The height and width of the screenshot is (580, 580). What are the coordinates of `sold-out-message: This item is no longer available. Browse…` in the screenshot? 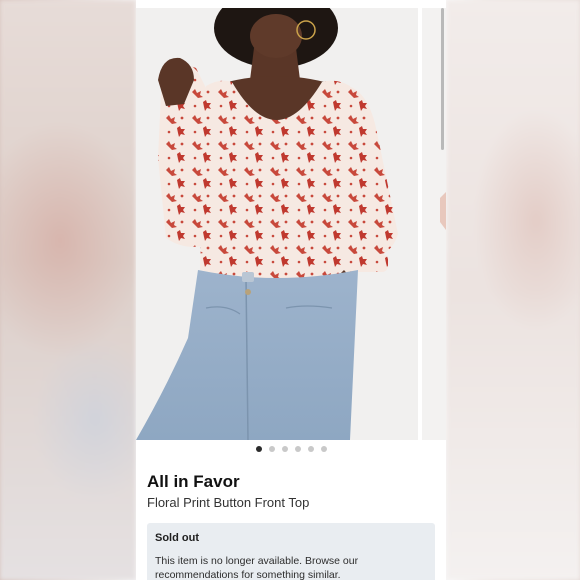 It's located at (257, 567).